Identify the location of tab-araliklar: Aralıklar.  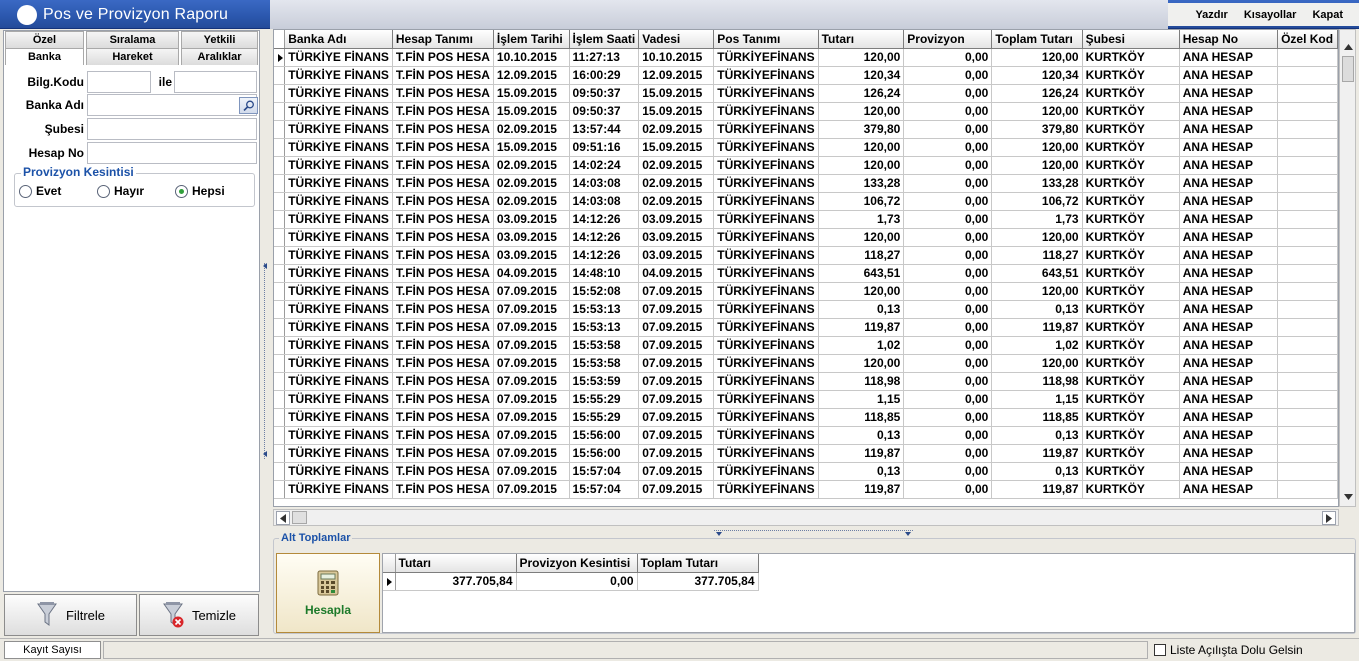
(219, 56).